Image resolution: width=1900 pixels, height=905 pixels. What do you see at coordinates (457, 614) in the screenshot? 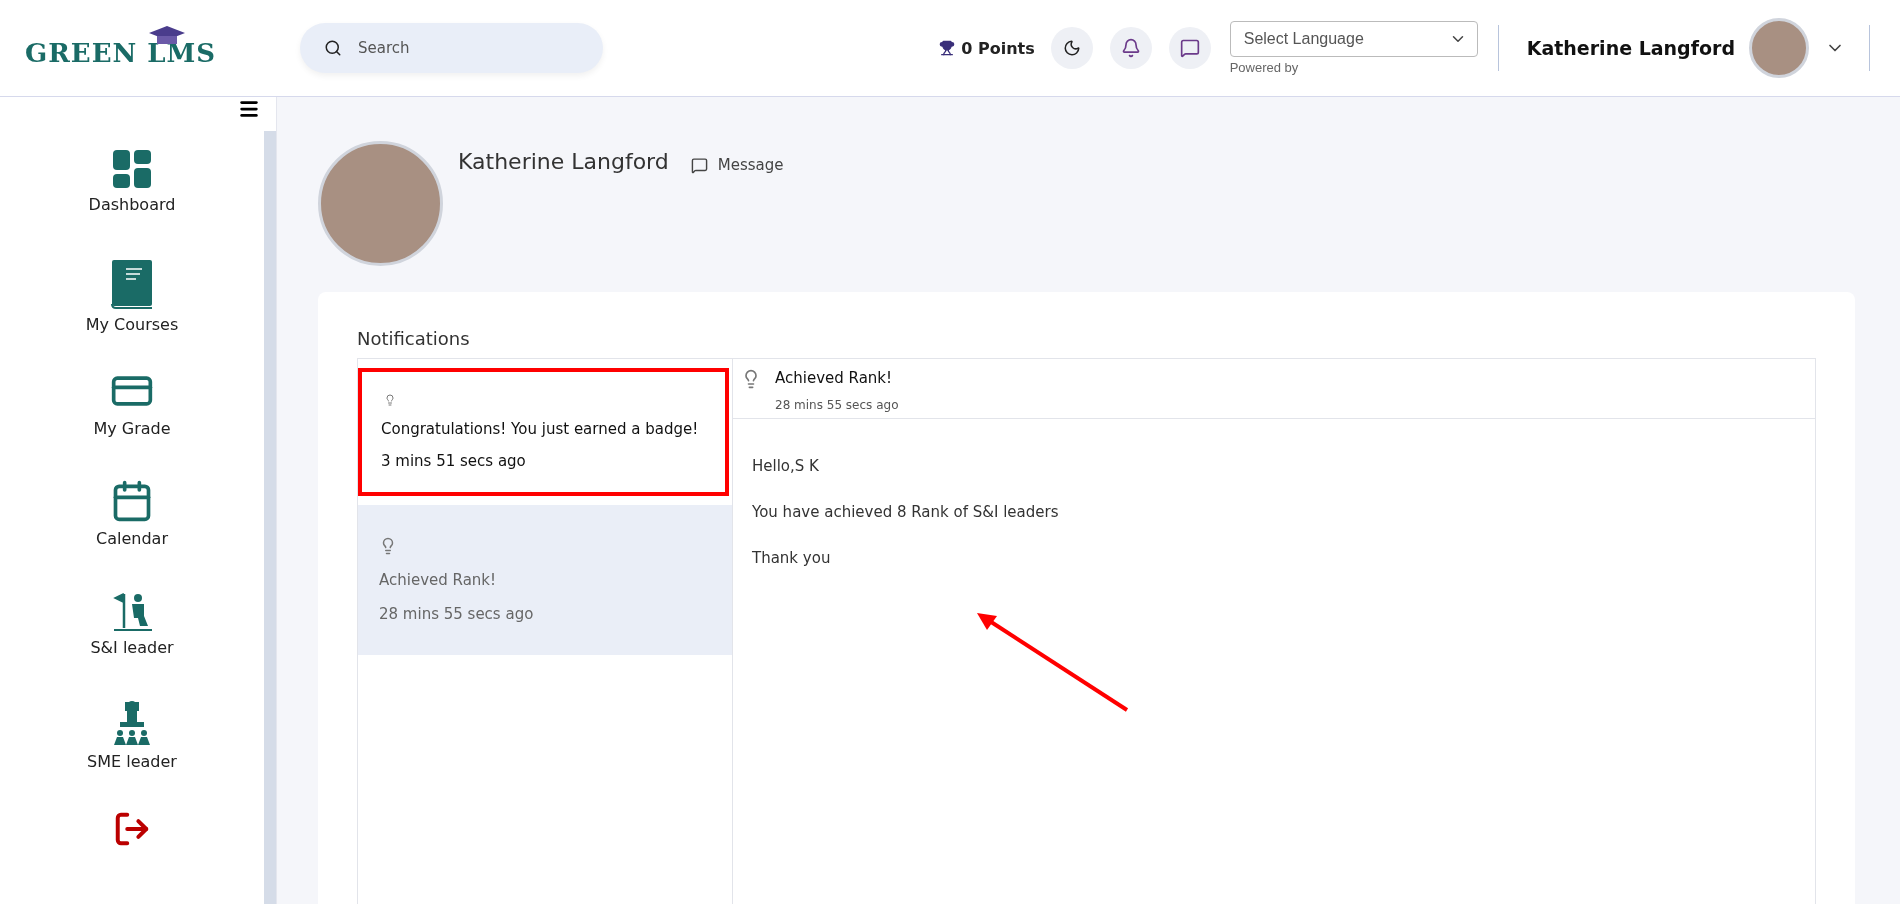
I see `notification-time: 28 mins 55 secs ago` at bounding box center [457, 614].